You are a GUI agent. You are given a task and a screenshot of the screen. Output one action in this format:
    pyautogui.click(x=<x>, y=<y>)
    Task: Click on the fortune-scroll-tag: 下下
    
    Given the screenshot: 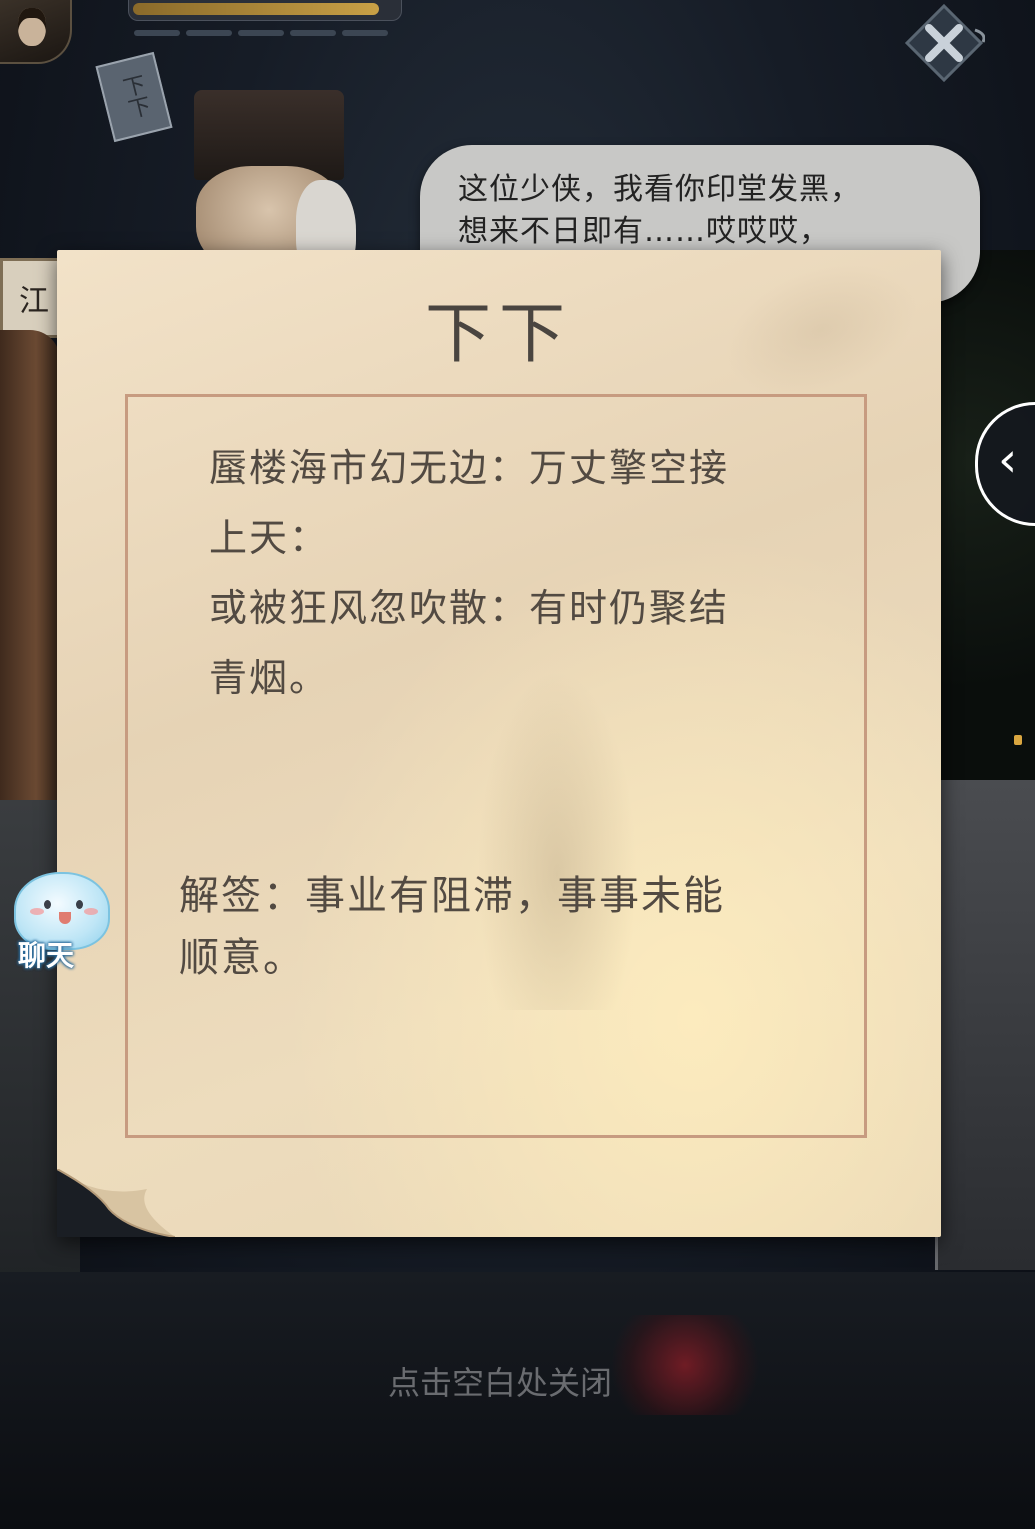 What is the action you would take?
    pyautogui.click(x=134, y=97)
    